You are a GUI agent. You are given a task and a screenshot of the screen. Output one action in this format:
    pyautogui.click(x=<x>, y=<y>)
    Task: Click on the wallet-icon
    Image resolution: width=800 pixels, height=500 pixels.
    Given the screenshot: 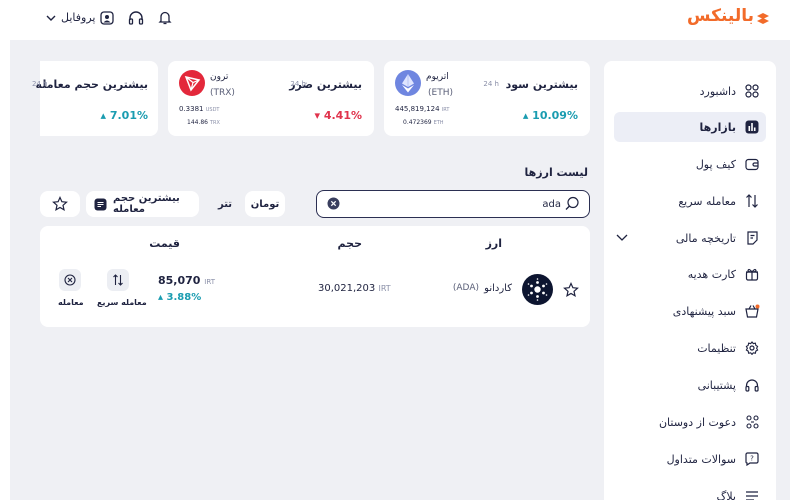 What is the action you would take?
    pyautogui.click(x=752, y=164)
    